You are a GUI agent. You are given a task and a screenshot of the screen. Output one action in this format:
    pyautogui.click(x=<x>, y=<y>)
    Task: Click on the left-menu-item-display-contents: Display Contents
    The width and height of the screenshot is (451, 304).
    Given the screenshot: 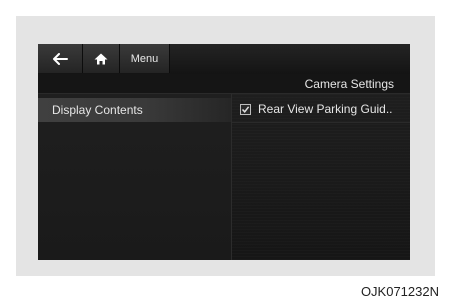 What is the action you would take?
    pyautogui.click(x=134, y=110)
    